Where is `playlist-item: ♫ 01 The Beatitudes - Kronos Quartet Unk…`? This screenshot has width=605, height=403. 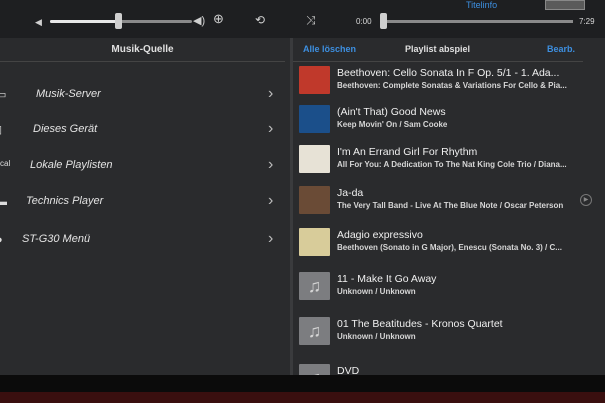
playlist-item: ♫ 01 The Beatitudes - Kronos Quartet Unk… is located at coordinates (449, 339).